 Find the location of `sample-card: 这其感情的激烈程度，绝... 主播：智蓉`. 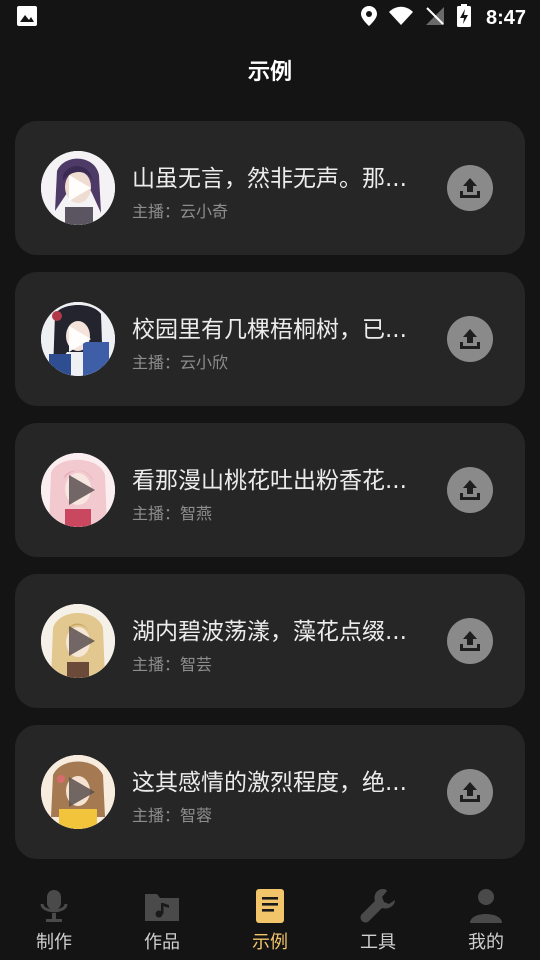

sample-card: 这其感情的激烈程度，绝... 主播：智蓉 is located at coordinates (270, 792).